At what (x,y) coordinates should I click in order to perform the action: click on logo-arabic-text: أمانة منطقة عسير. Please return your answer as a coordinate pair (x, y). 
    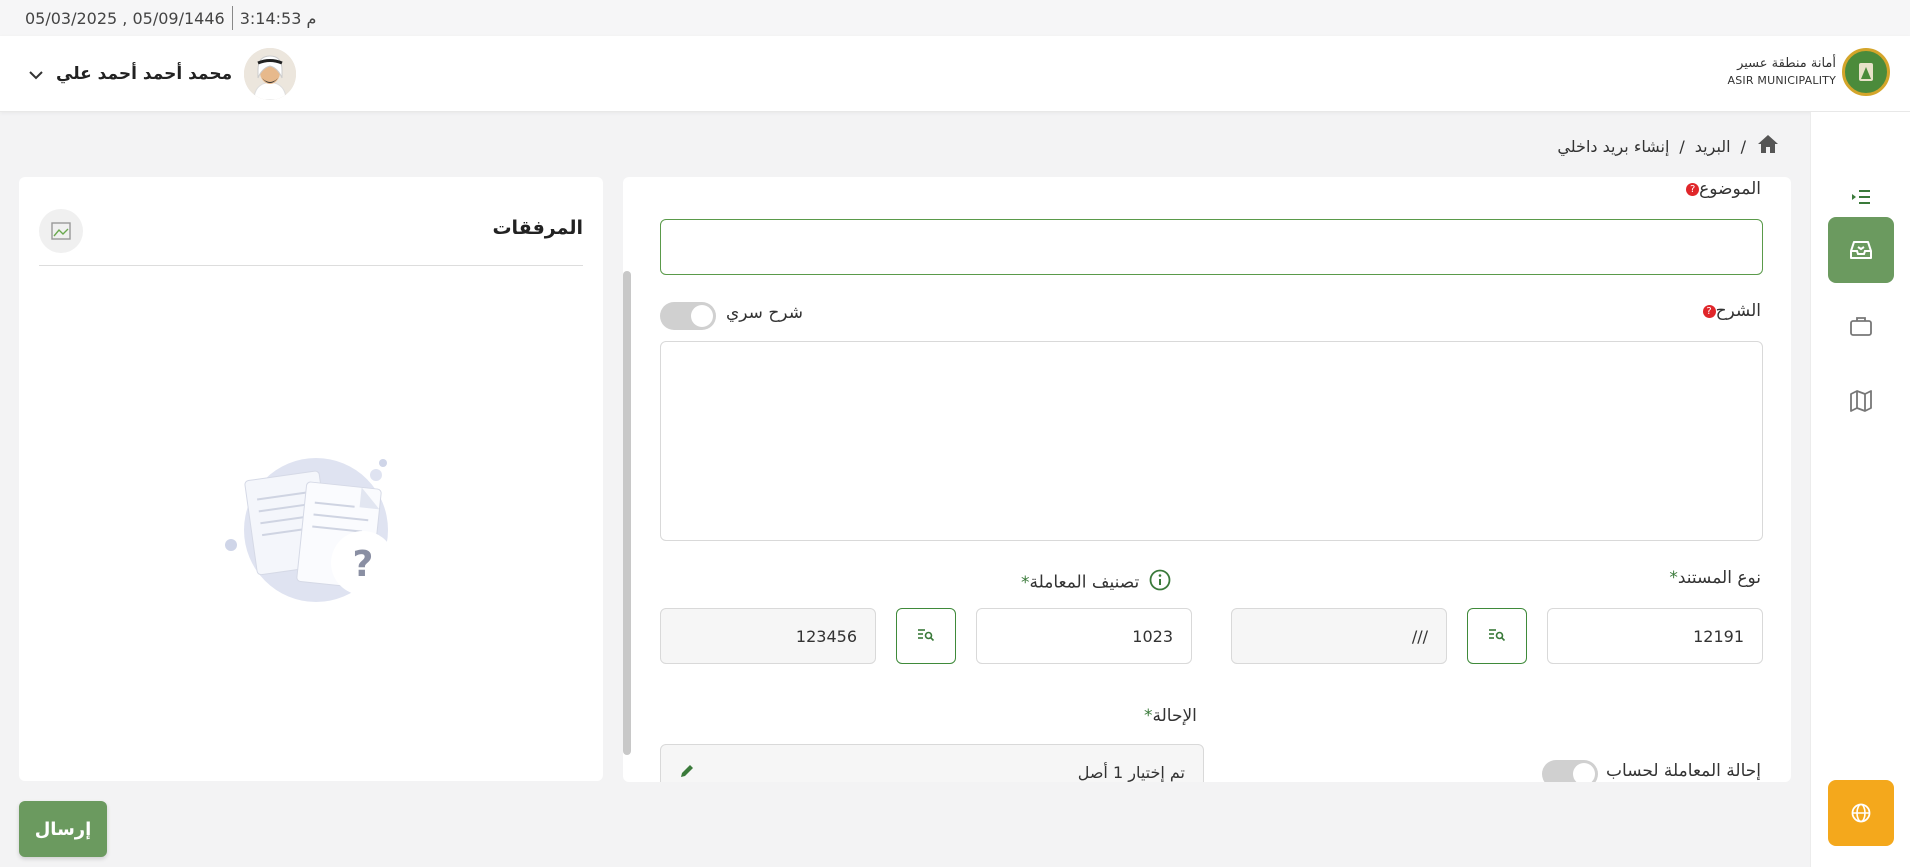
    Looking at the image, I should click on (1786, 63).